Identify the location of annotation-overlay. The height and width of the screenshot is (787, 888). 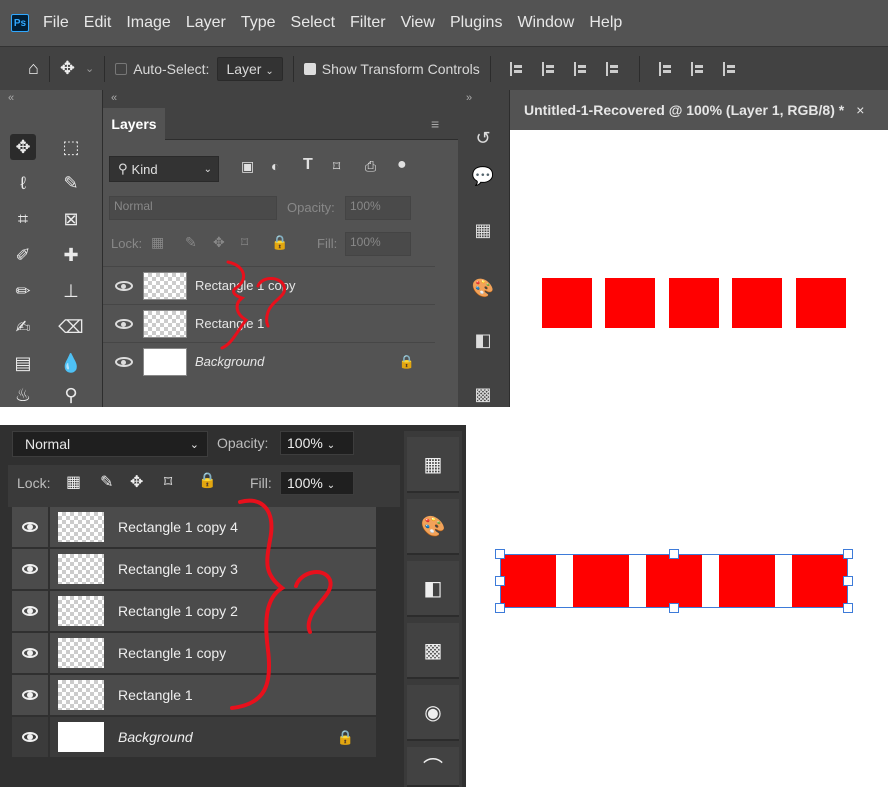
(276, 485).